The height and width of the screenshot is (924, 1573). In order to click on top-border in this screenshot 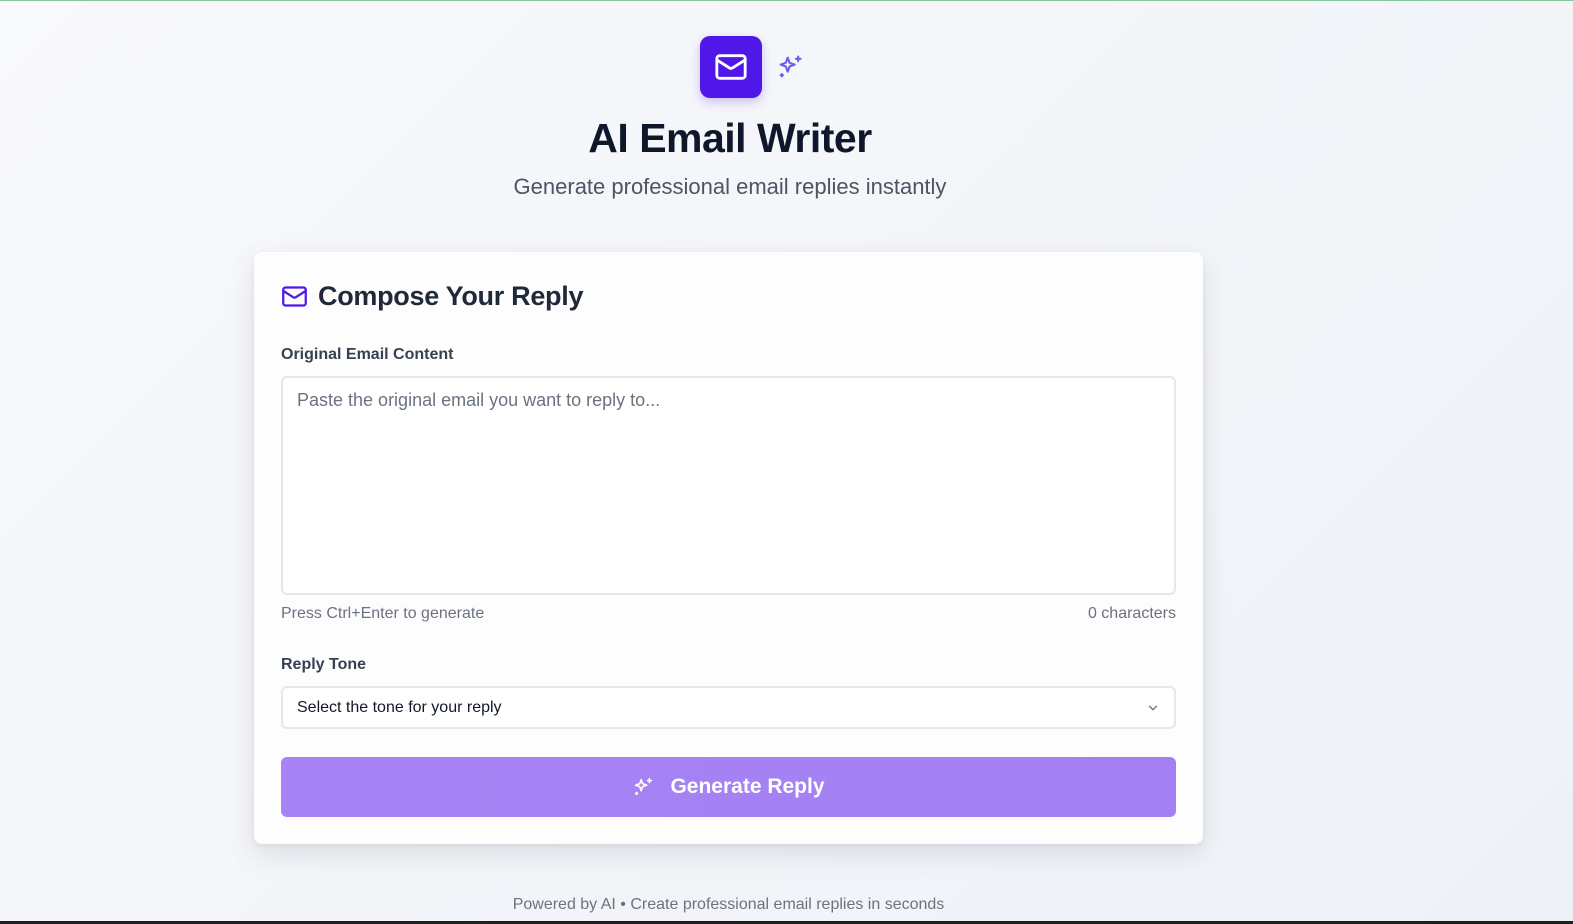, I will do `click(786, 0)`.